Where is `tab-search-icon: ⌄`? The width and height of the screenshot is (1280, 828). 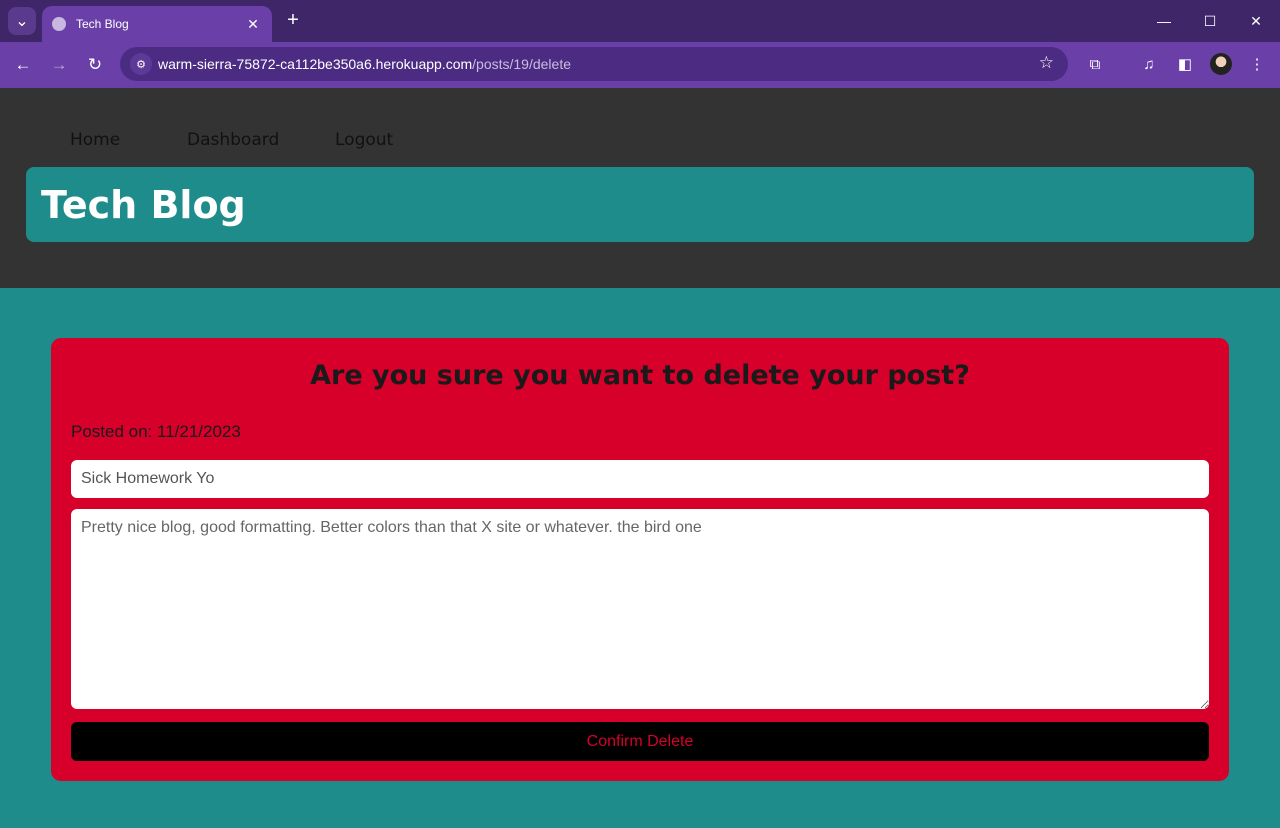
tab-search-icon: ⌄ is located at coordinates (22, 21).